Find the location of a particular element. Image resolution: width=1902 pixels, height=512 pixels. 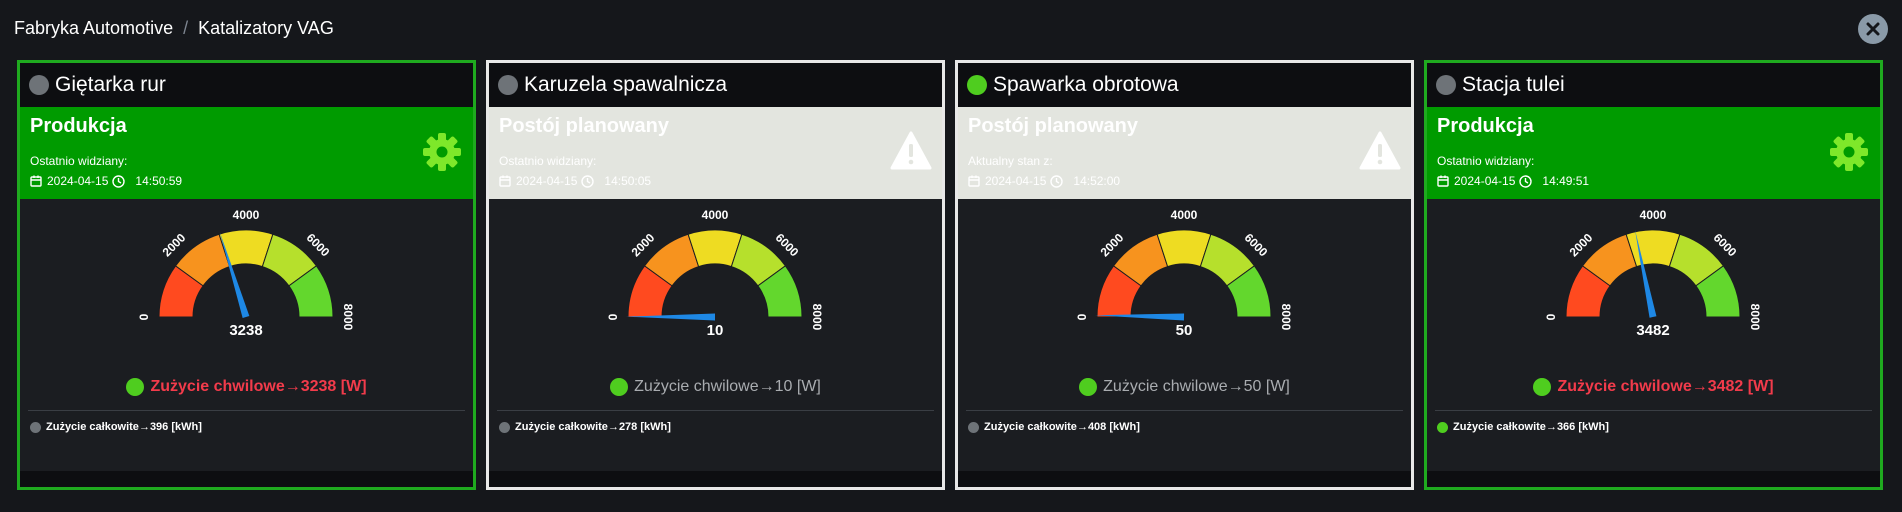

total-energy: Zużycie całkowite → 366 [kWh] is located at coordinates (1523, 427).